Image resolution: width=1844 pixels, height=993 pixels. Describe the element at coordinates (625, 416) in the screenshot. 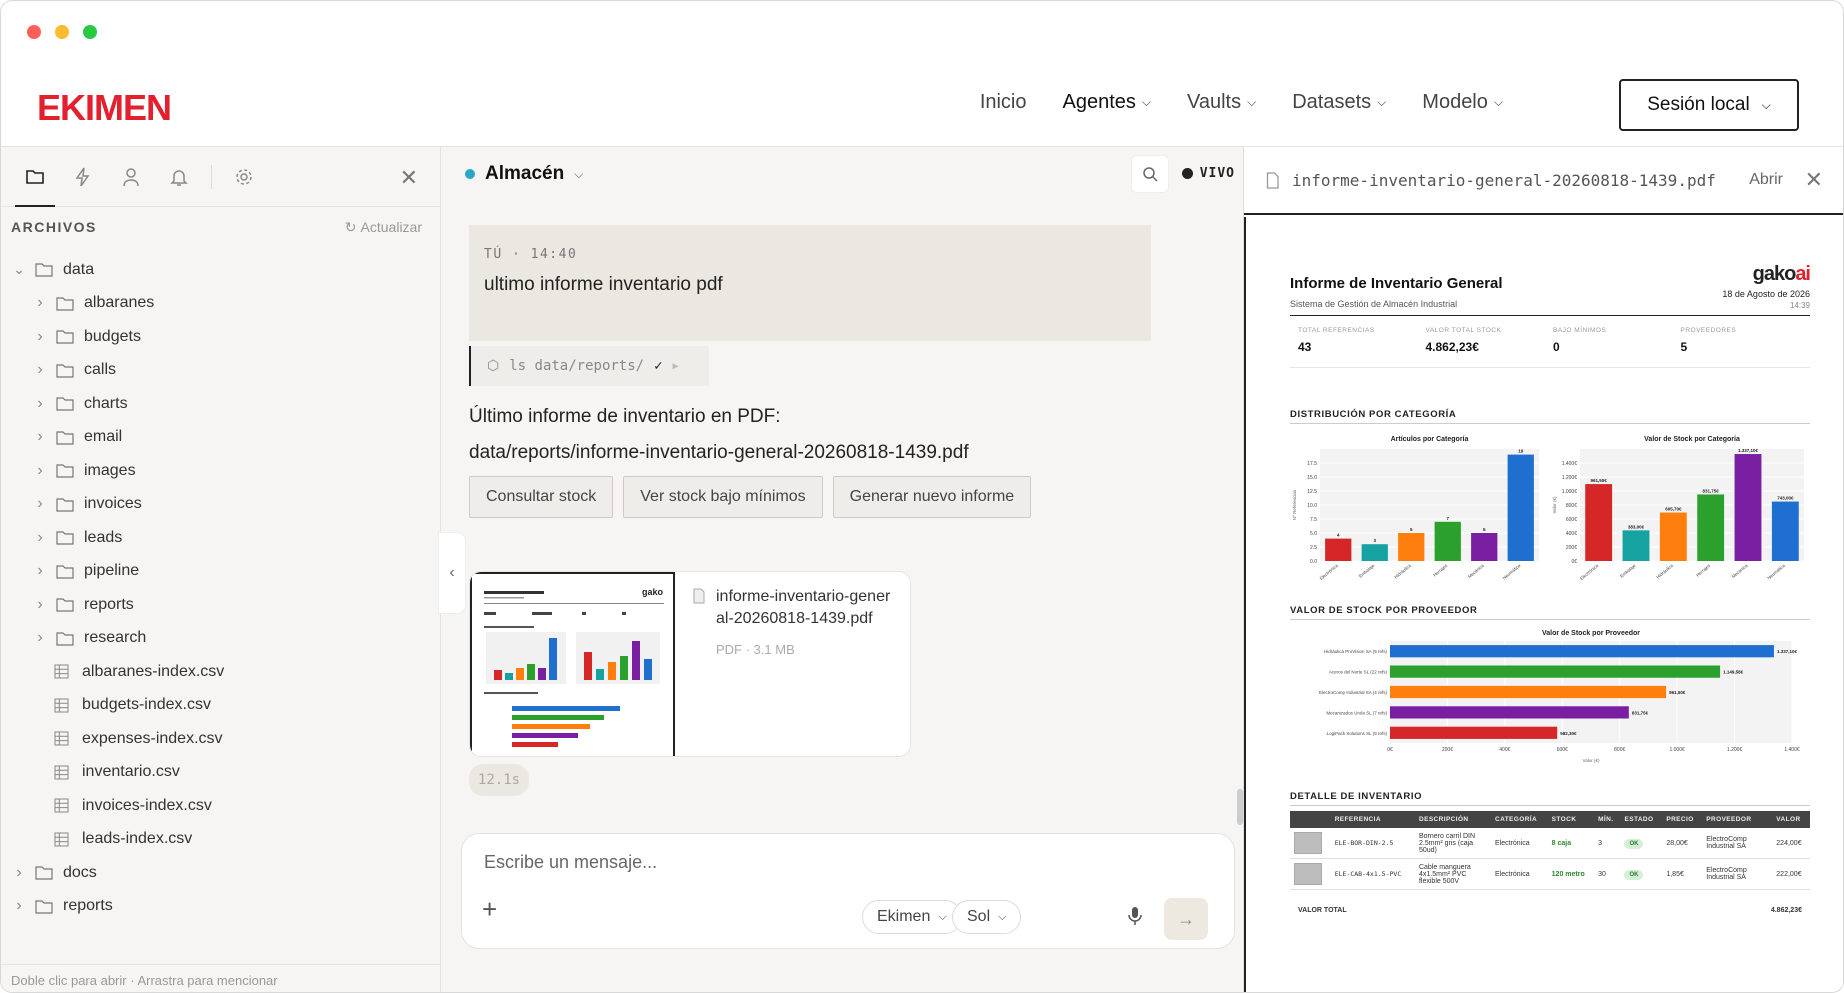

I see `assistant-line: Último informe de inventario en PDF:` at that location.